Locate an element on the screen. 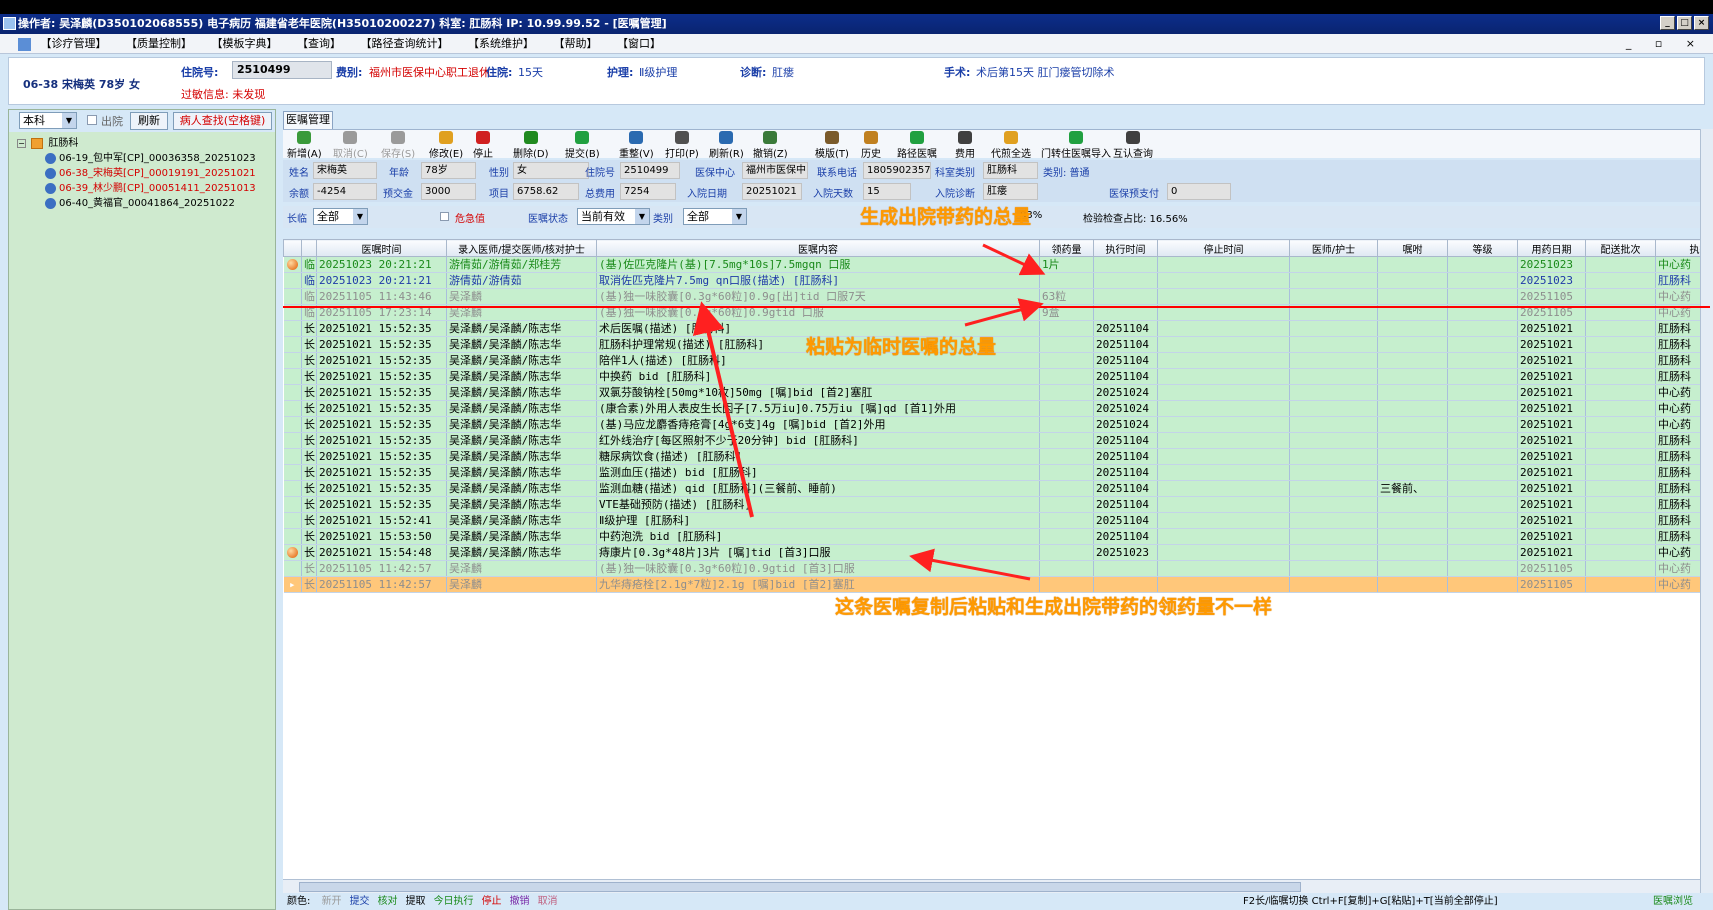 The height and width of the screenshot is (910, 1713). menu-item-template: 【模板字典】 is located at coordinates (245, 43).